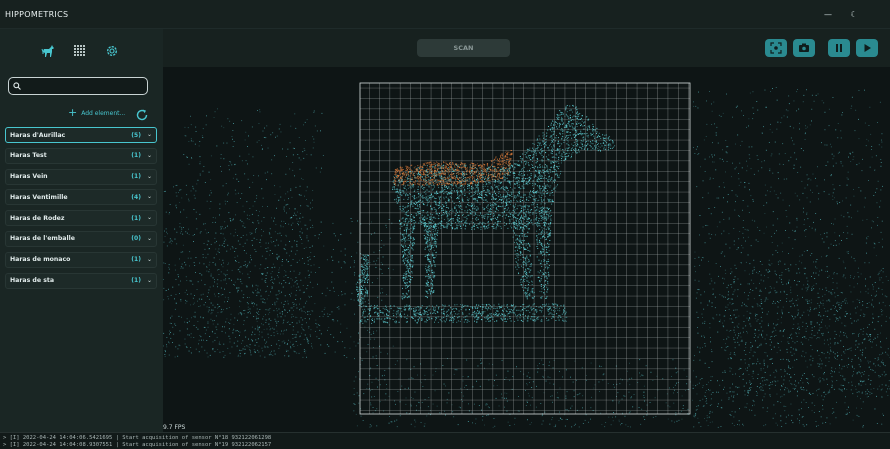  I want to click on minimize-icon: —, so click(828, 14).